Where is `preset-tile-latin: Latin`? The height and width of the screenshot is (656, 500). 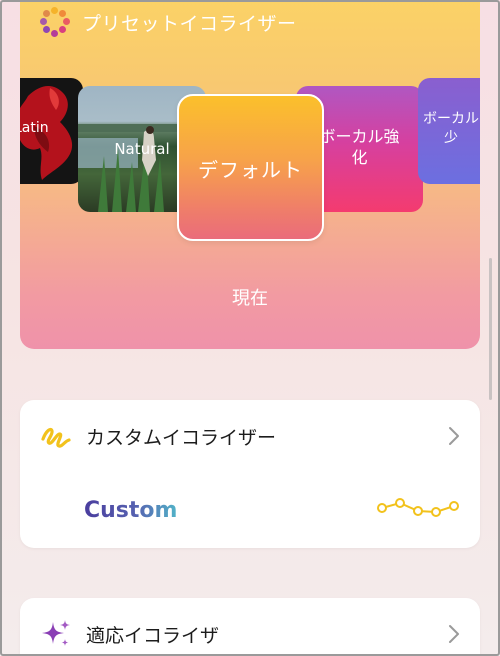
preset-tile-latin: Latin is located at coordinates (51, 131).